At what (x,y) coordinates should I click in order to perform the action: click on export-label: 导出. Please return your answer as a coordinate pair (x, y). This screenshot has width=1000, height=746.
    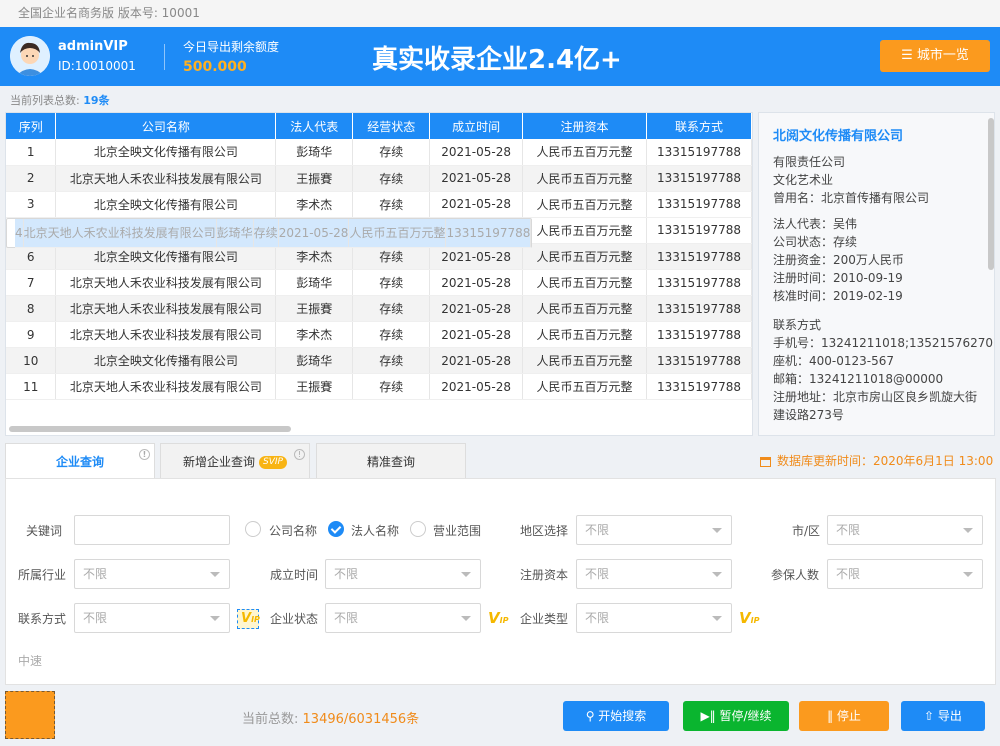
    Looking at the image, I should click on (949, 716).